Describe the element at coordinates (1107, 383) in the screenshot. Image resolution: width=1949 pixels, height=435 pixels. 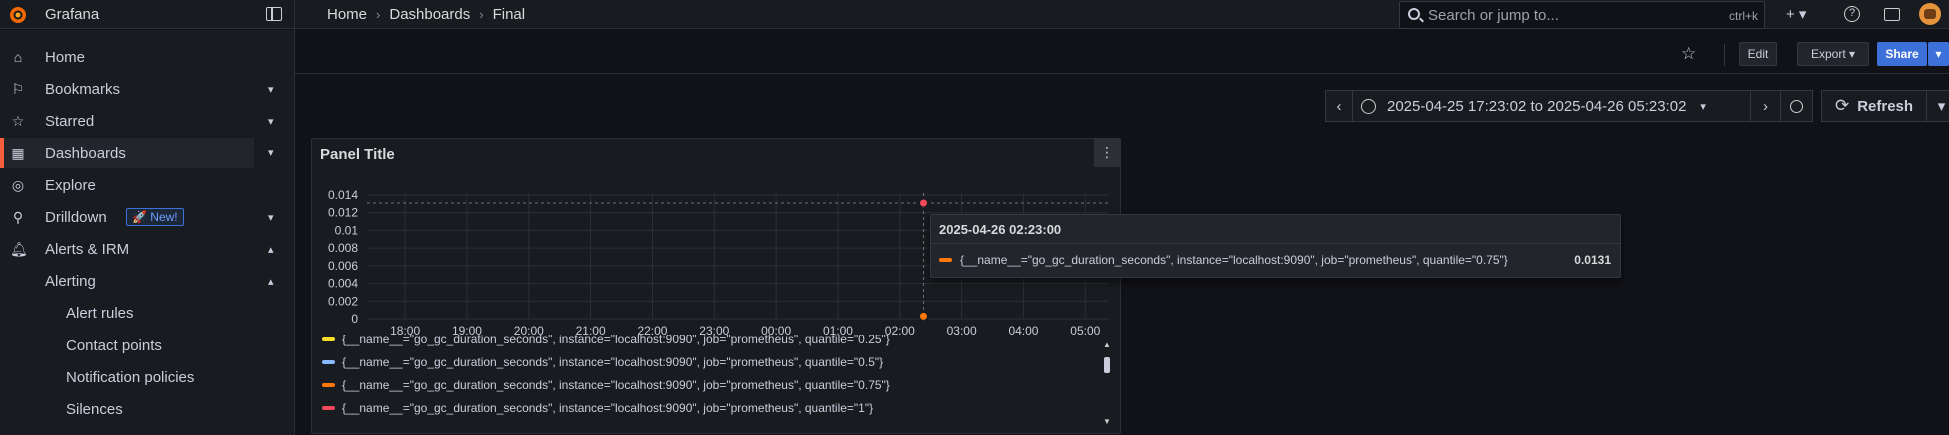
I see `legend-scrollbar: ▲ ▼` at that location.